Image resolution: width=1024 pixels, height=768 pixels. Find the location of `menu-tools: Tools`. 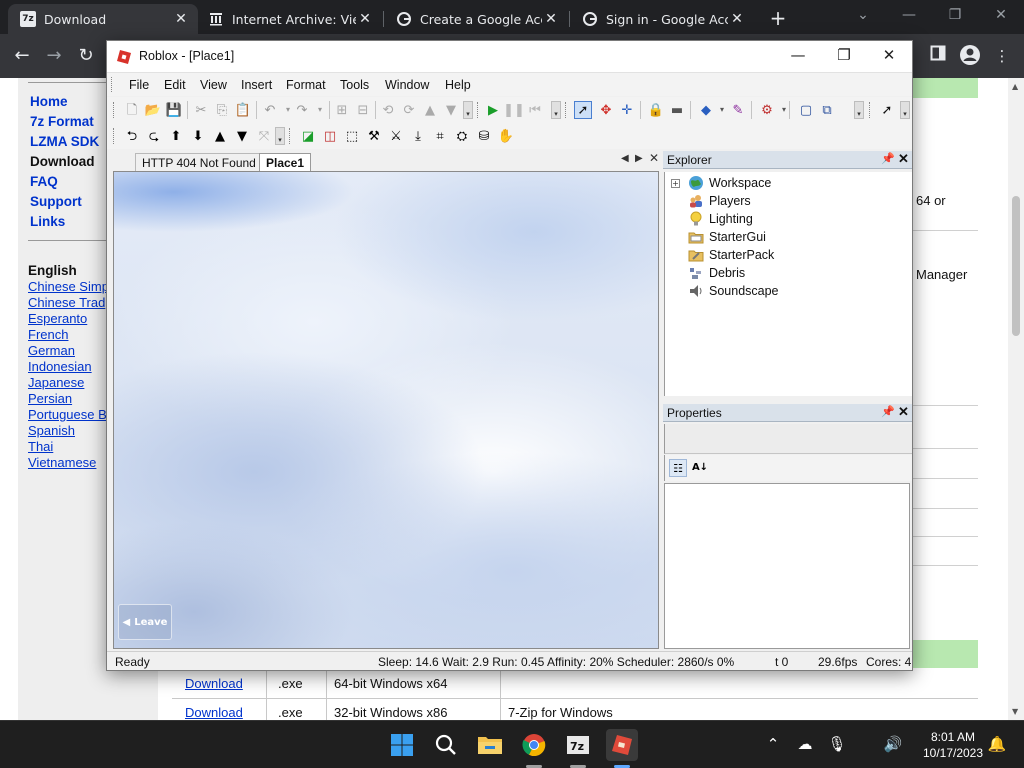

menu-tools: Tools is located at coordinates (354, 85).